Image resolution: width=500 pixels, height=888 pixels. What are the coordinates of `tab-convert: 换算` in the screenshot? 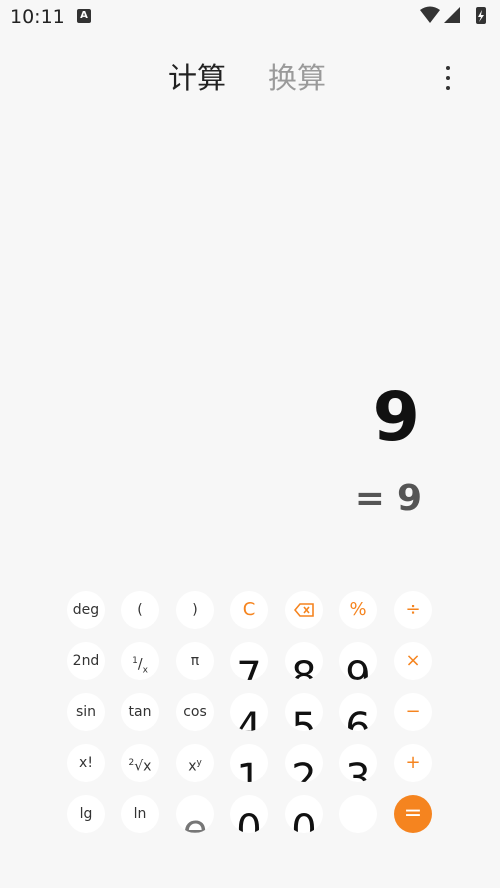 It's located at (297, 78).